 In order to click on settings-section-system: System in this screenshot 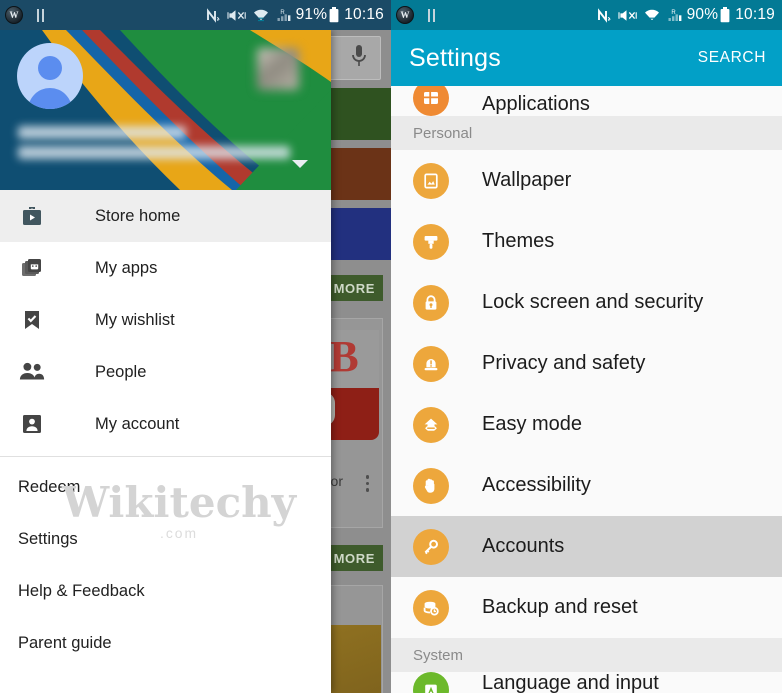, I will do `click(586, 655)`.